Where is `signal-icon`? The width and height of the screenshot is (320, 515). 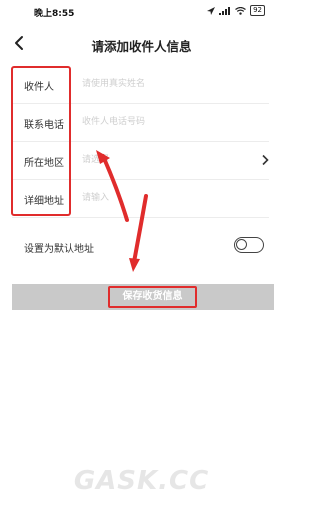
signal-icon is located at coordinates (225, 10).